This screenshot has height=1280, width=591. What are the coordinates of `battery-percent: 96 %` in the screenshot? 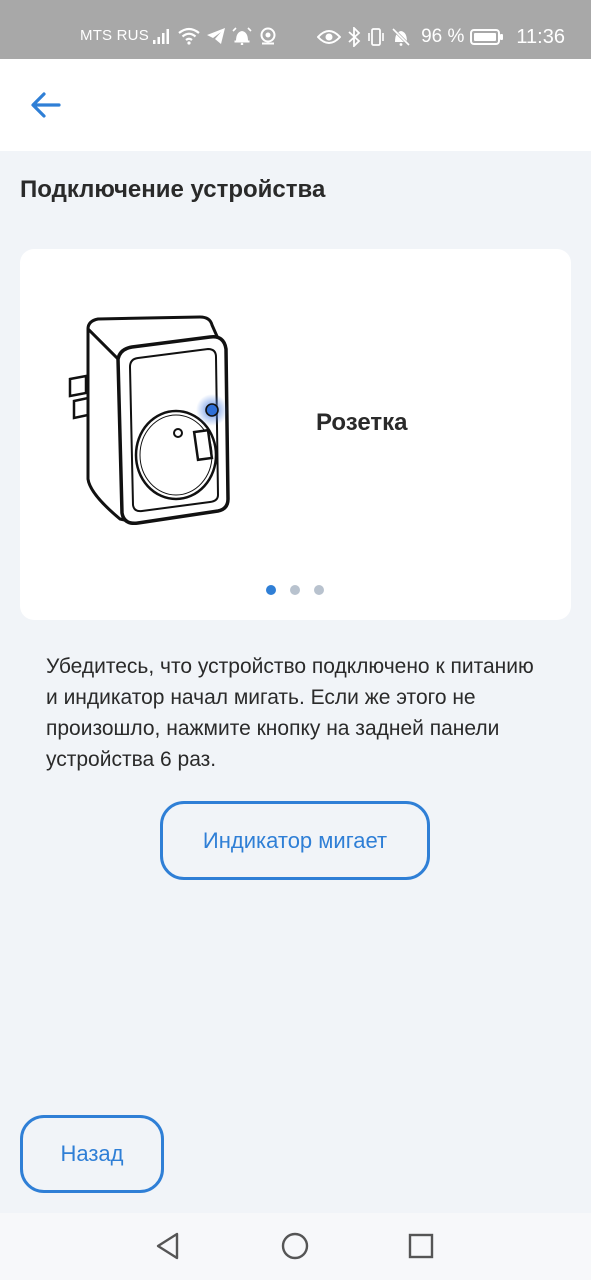 It's located at (443, 36).